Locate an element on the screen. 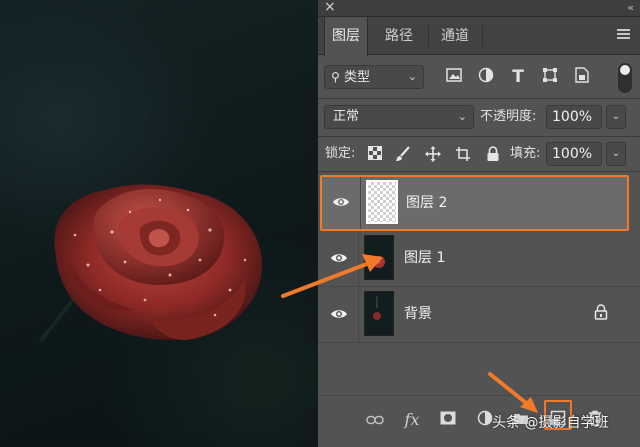  opacity-dropdown-button: ⌄ is located at coordinates (616, 117).